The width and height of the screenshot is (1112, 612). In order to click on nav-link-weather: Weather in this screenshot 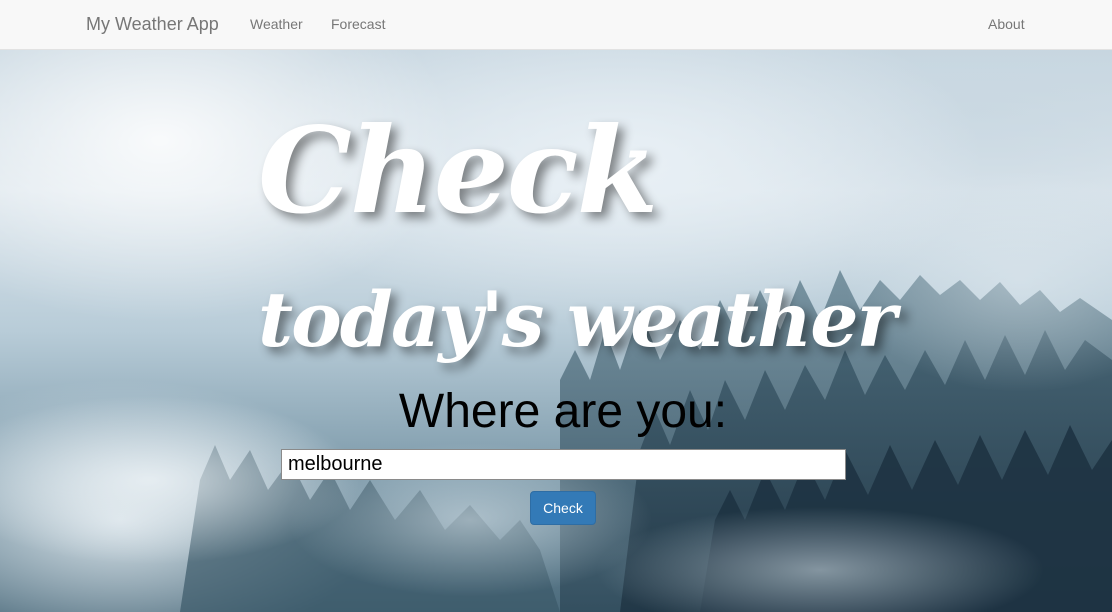, I will do `click(276, 24)`.